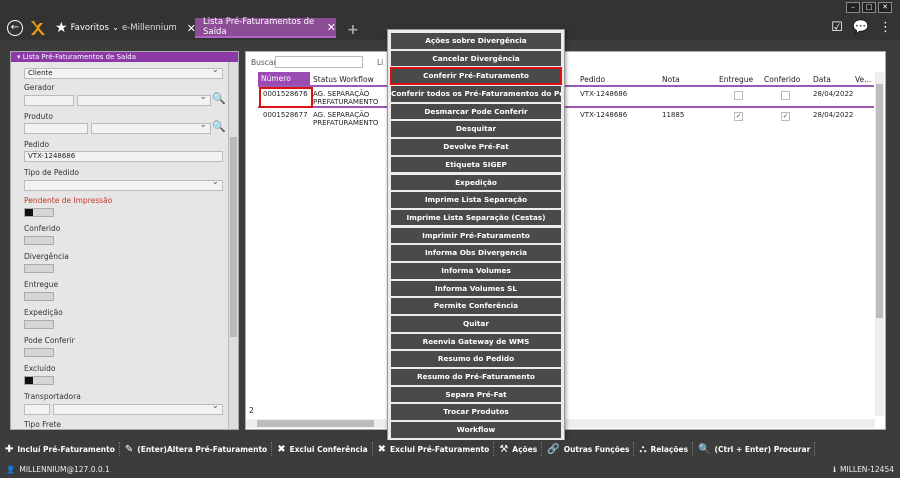 This screenshot has width=900, height=478. What do you see at coordinates (822, 79) in the screenshot?
I see `column-header-data: Data` at bounding box center [822, 79].